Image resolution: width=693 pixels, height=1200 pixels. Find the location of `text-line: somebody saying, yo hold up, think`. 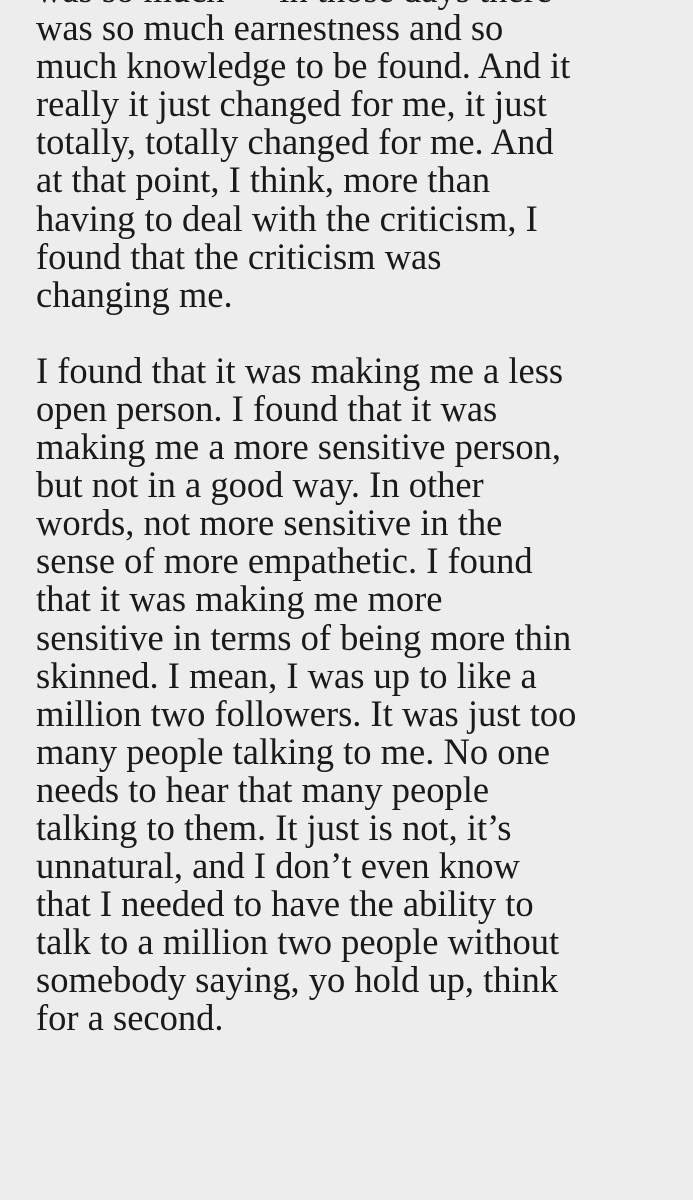

text-line: somebody saying, yo hold up, think is located at coordinates (297, 980).